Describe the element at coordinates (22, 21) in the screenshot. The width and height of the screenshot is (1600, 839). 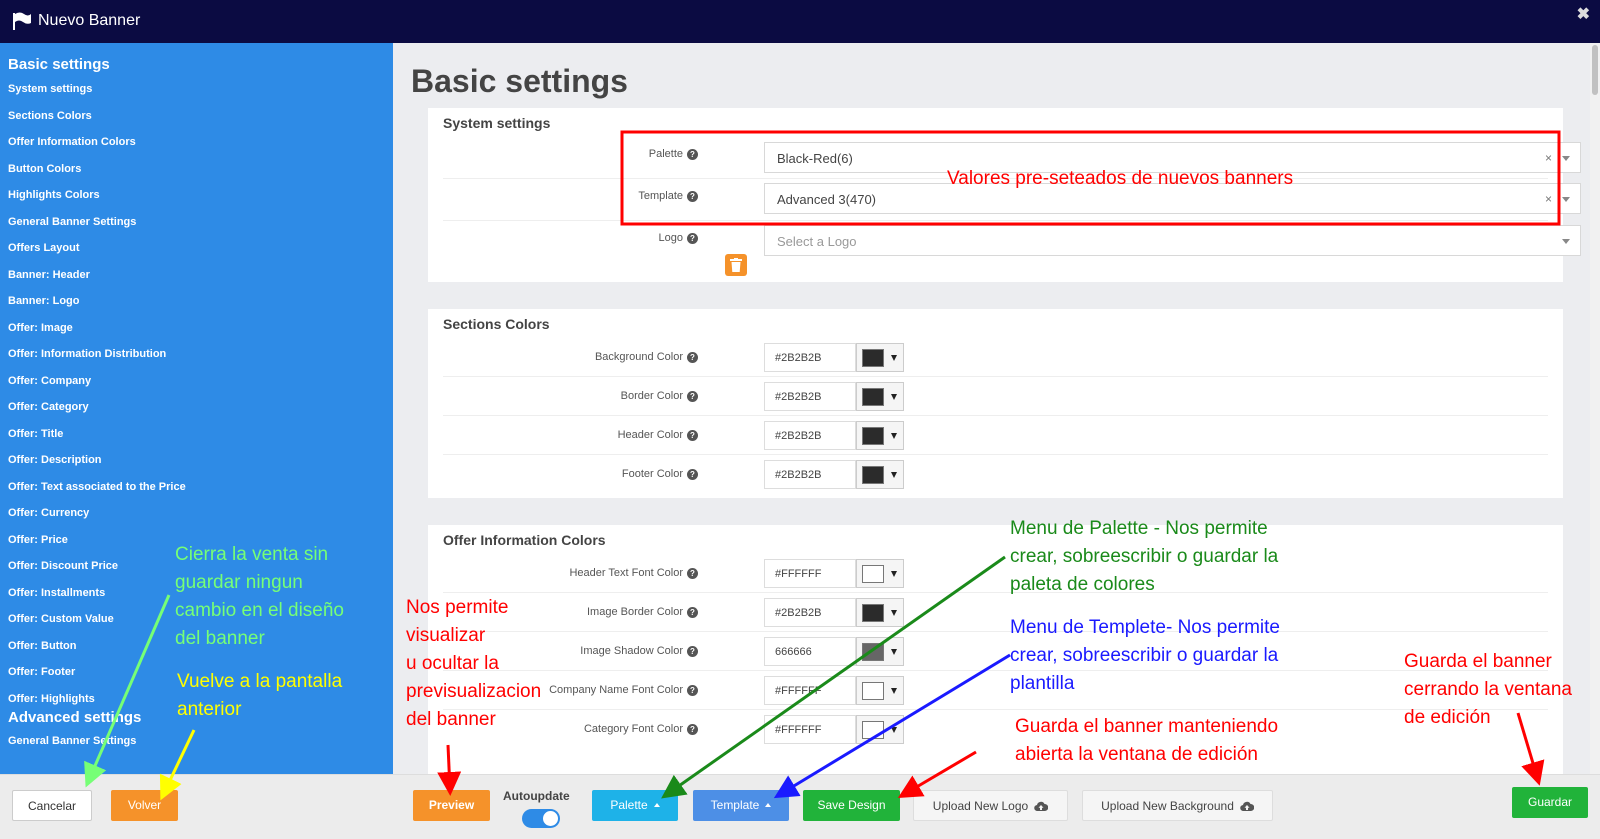
I see `flag-icon` at that location.